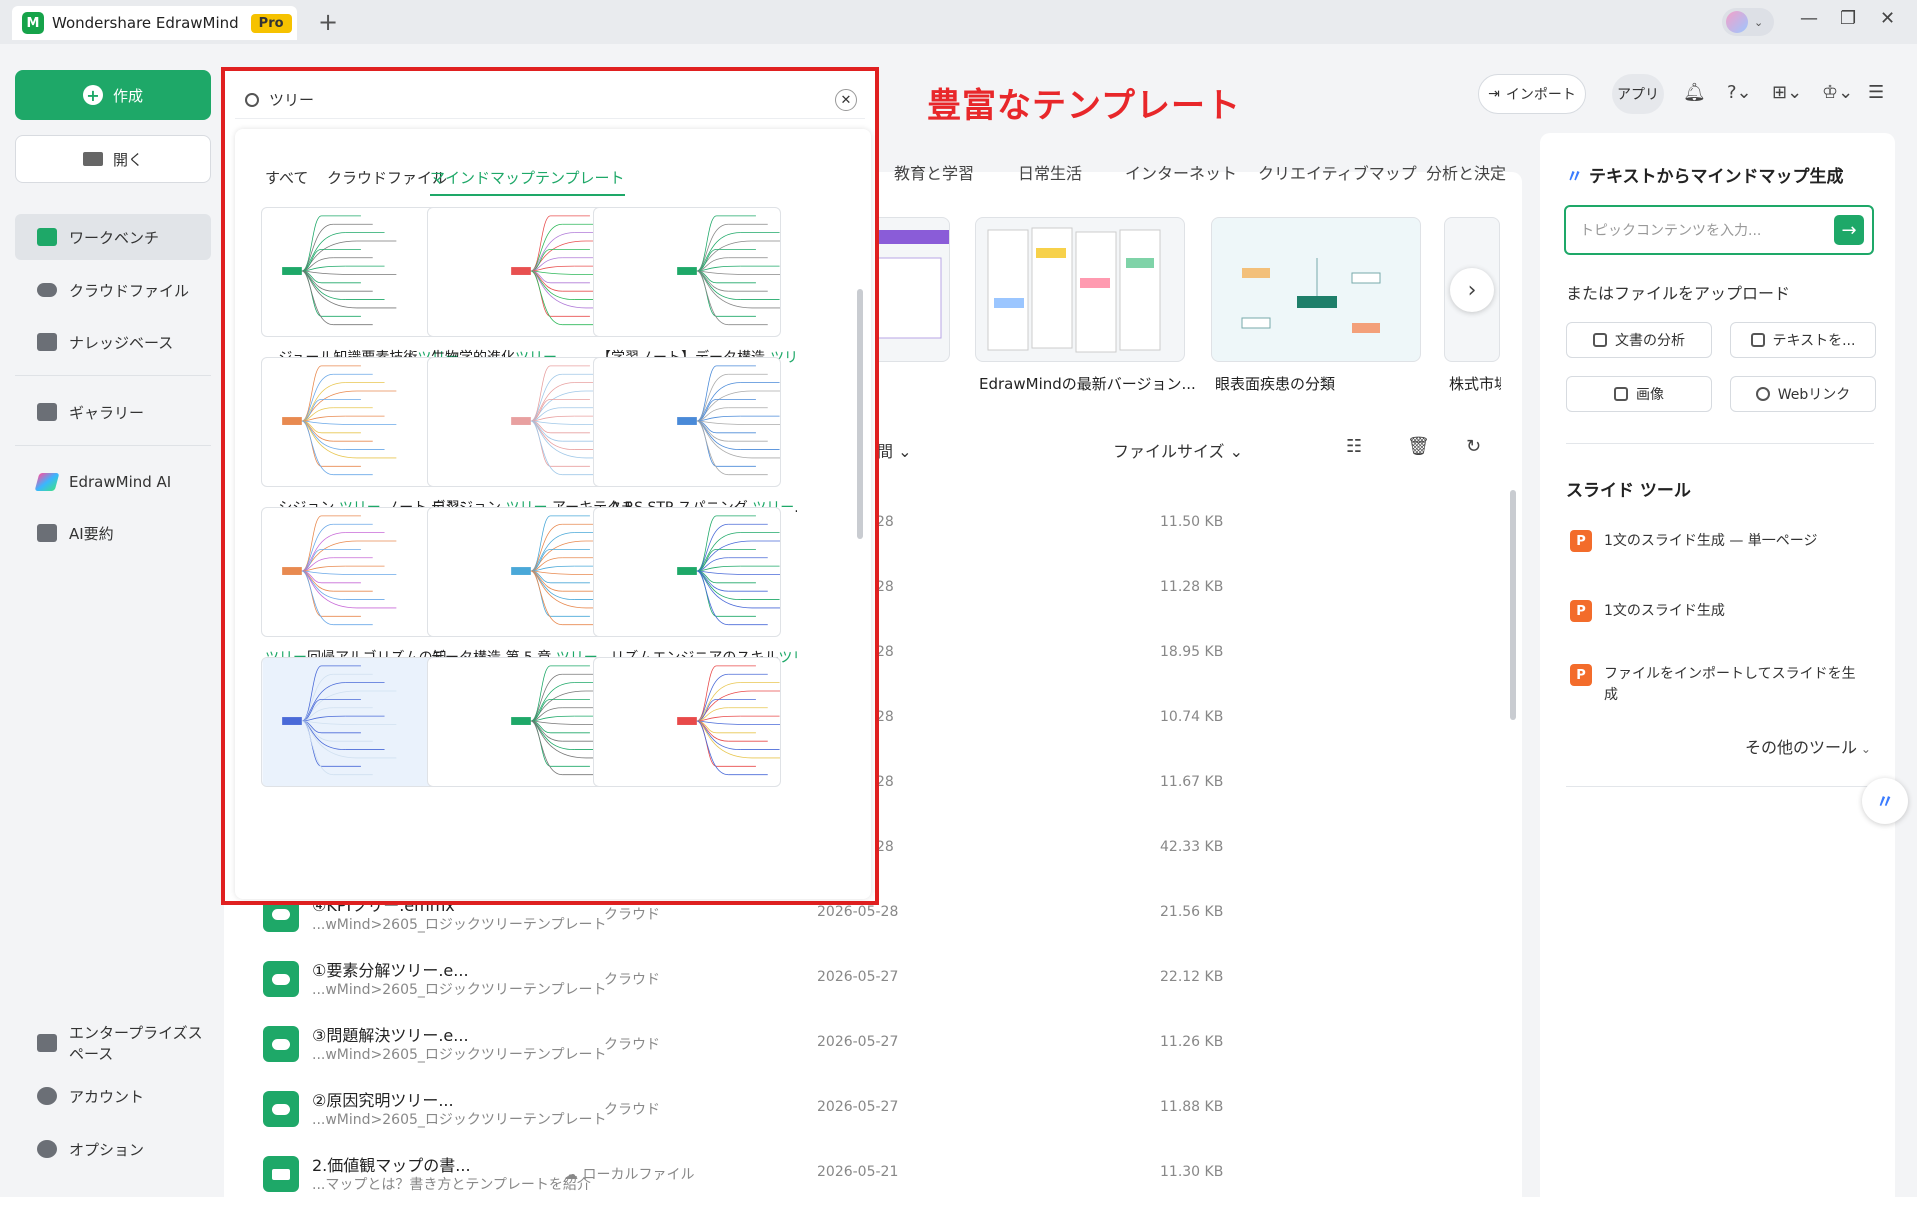 The height and width of the screenshot is (1210, 1917). What do you see at coordinates (113, 159) in the screenshot?
I see `open-button: 開く` at bounding box center [113, 159].